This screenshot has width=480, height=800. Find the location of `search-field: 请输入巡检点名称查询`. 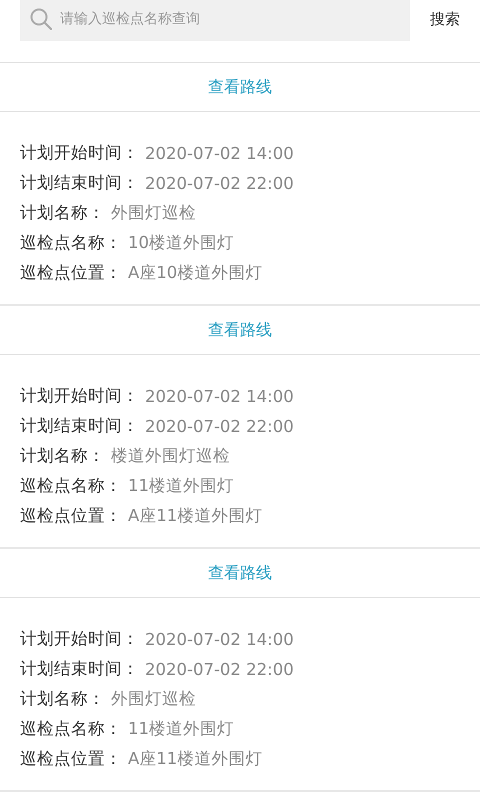

search-field: 请输入巡检点名称查询 is located at coordinates (215, 20).